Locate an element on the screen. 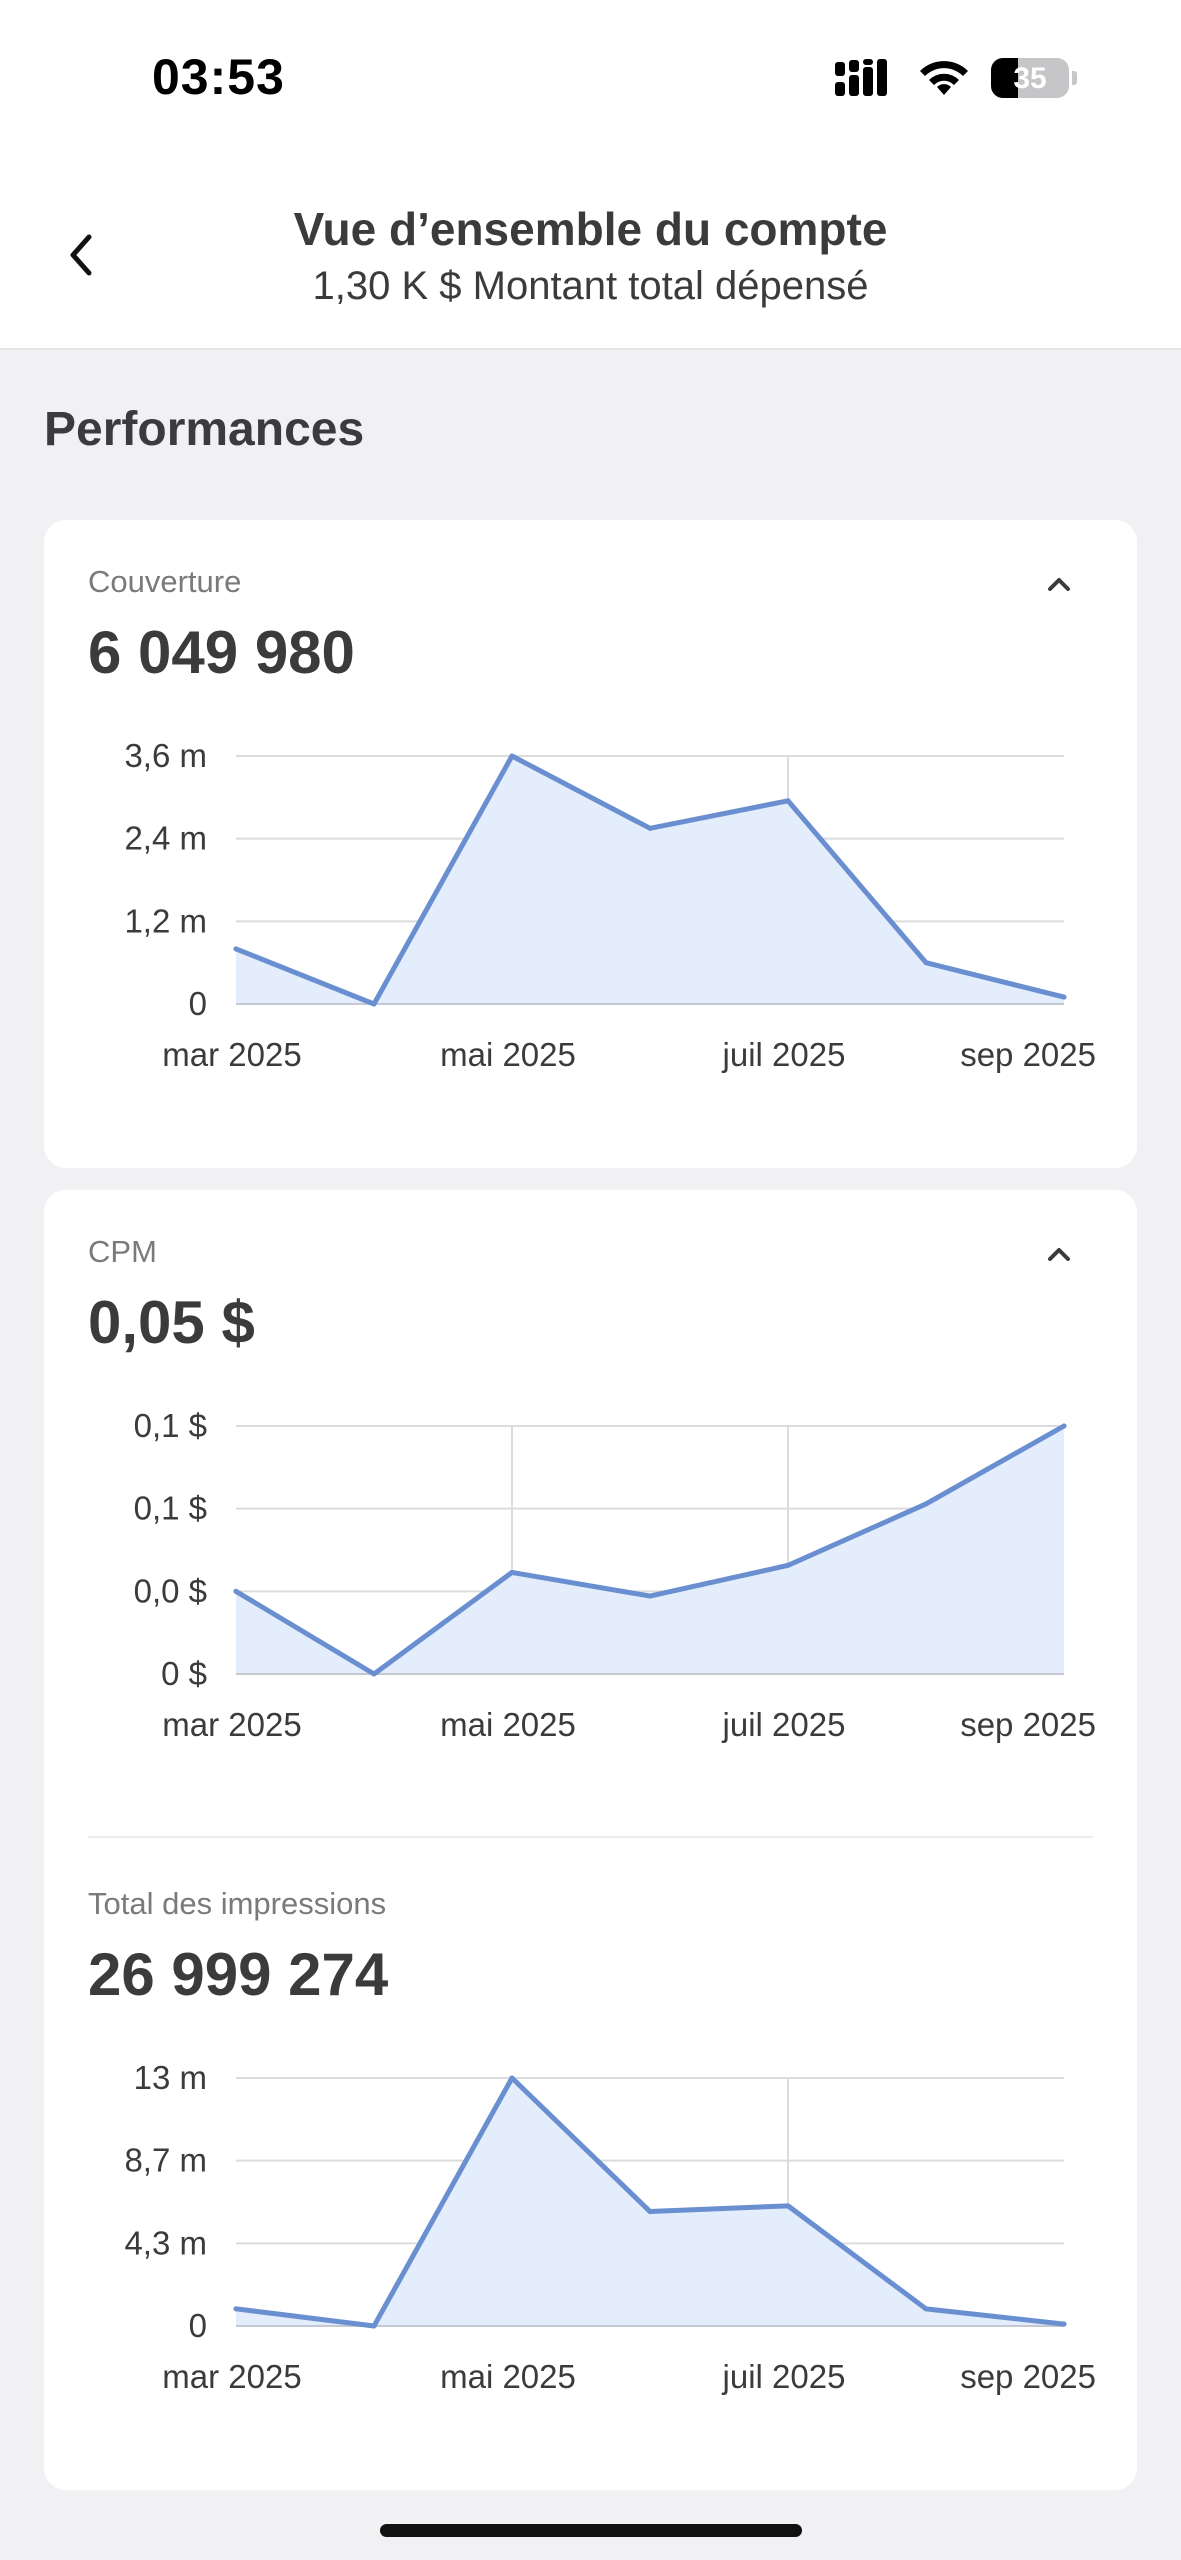 The width and height of the screenshot is (1181, 2560). metric-label: Couverture is located at coordinates (165, 581).